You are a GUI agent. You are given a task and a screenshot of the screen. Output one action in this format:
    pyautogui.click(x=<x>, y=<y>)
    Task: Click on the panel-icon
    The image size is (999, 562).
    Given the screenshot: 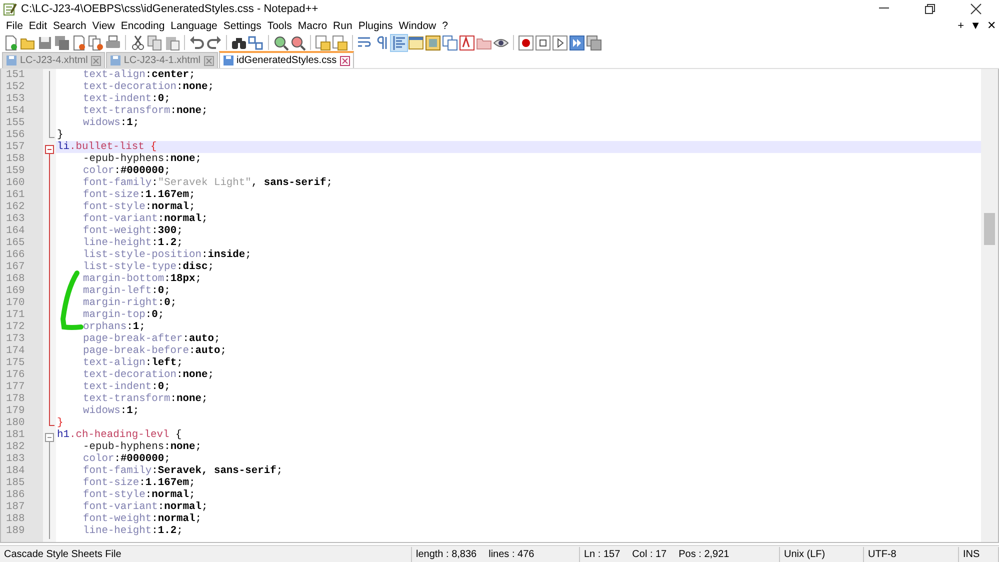 What is the action you would take?
    pyautogui.click(x=416, y=42)
    